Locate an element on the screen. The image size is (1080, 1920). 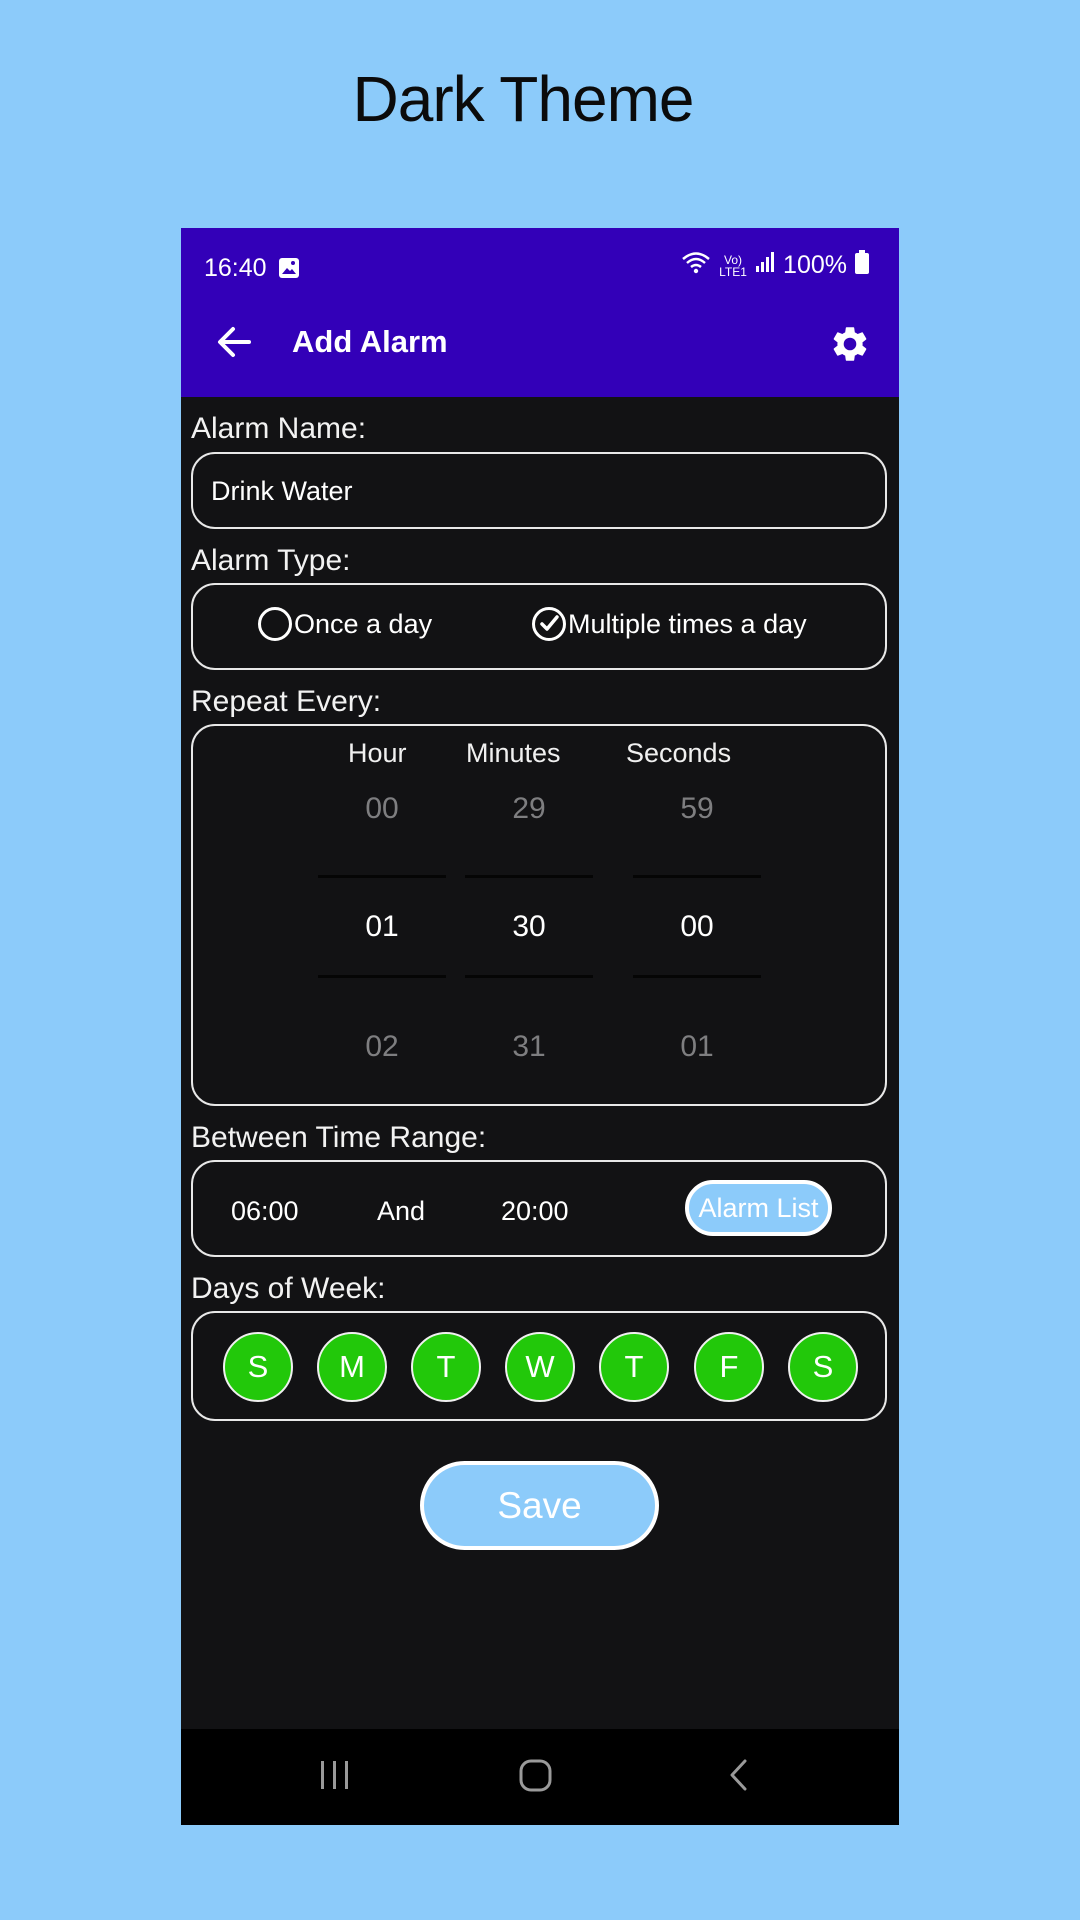
radio-unchecked-icon is located at coordinates (275, 624).